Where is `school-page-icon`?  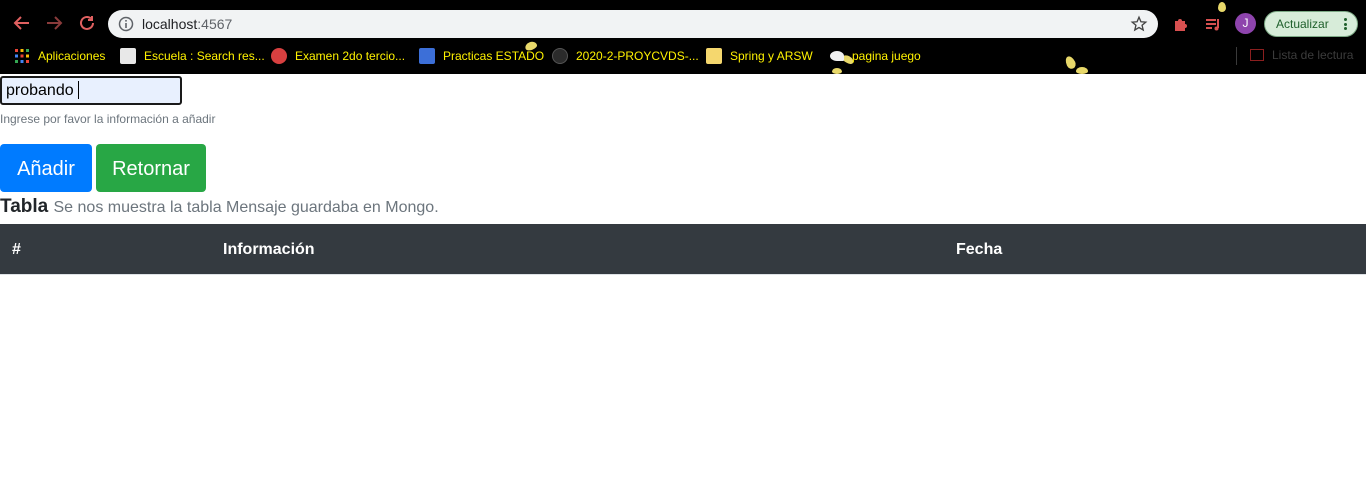 school-page-icon is located at coordinates (128, 56).